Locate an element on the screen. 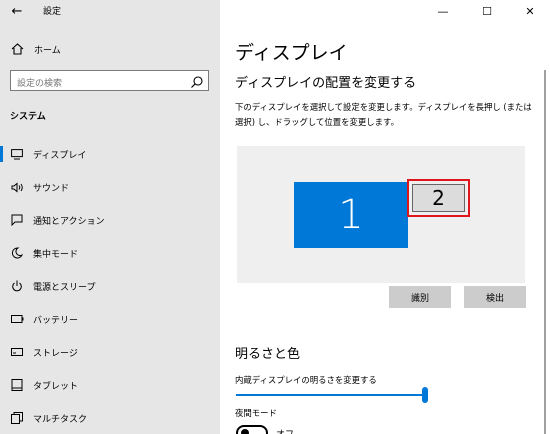 The height and width of the screenshot is (434, 550). night-mode-state: オフ is located at coordinates (285, 430).